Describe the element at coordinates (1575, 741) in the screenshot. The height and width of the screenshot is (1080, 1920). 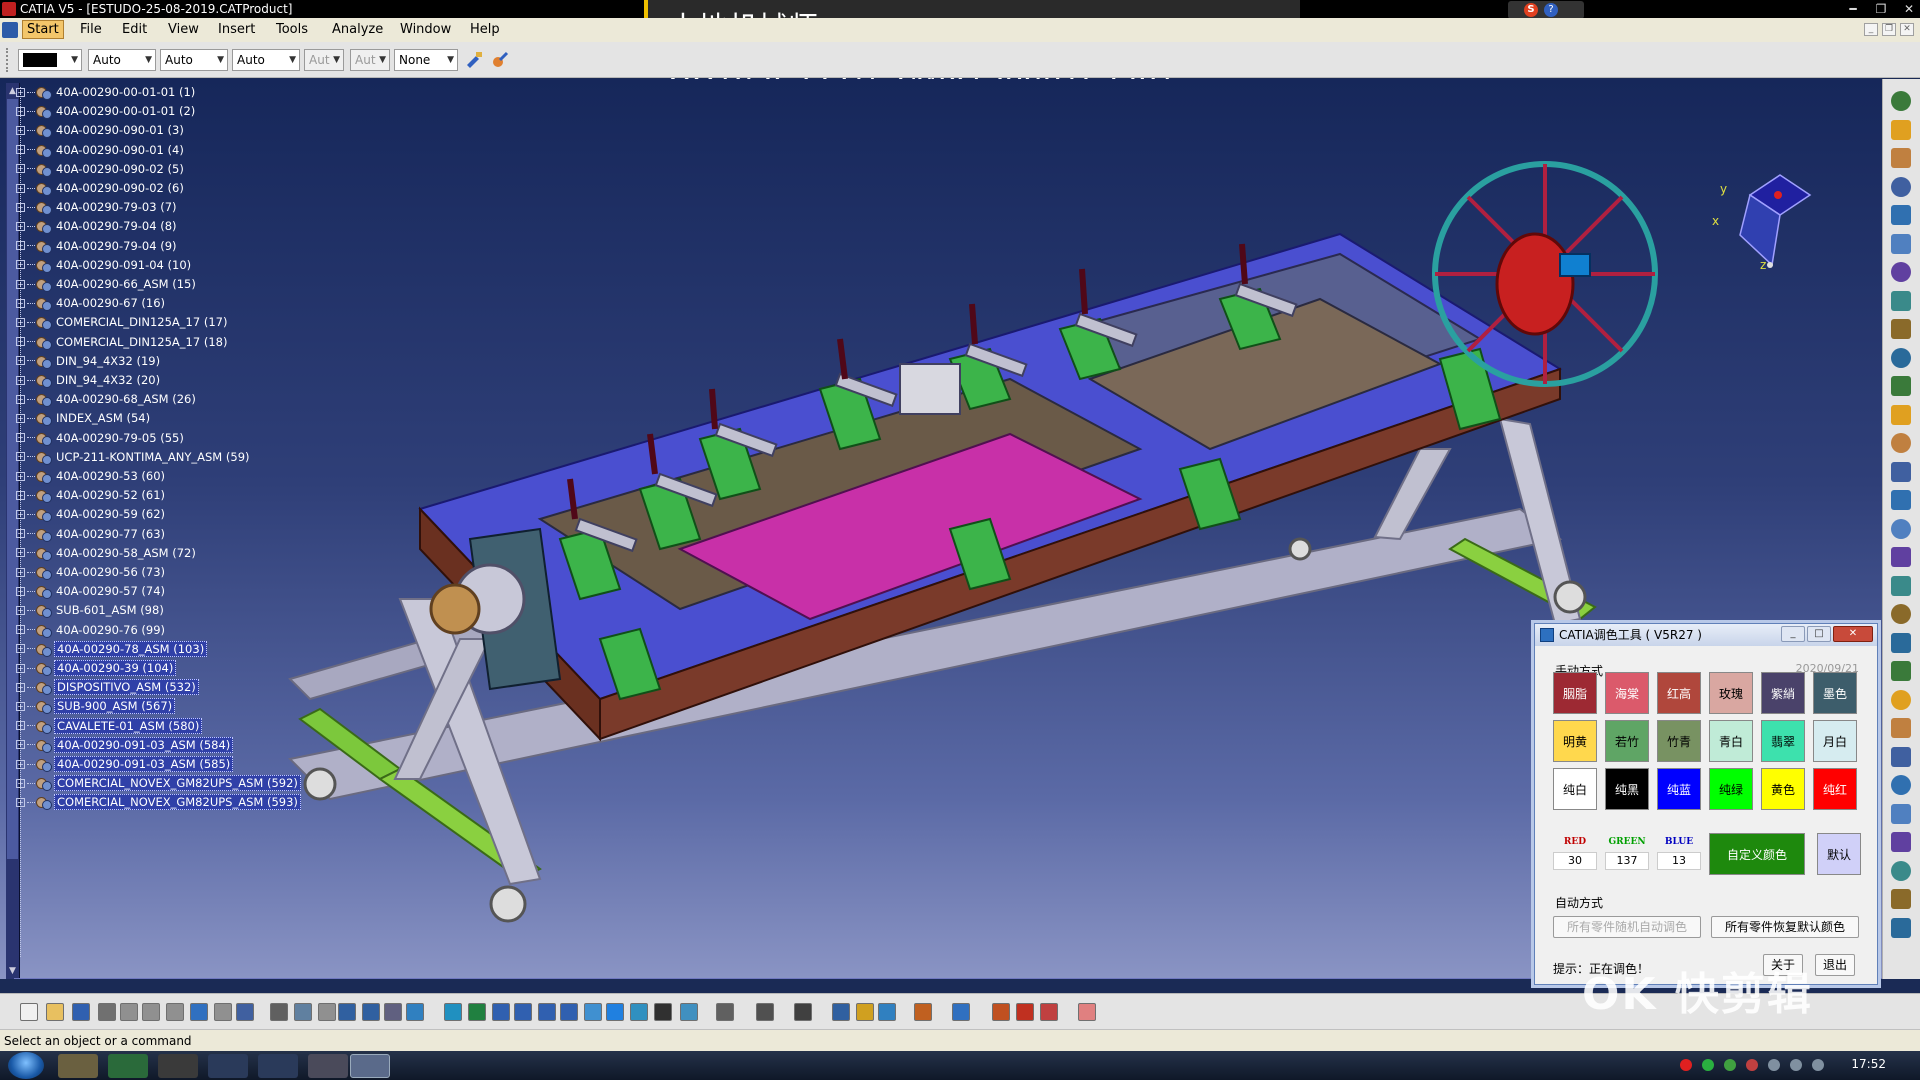
I see `color-swatch-button: 明黄` at that location.